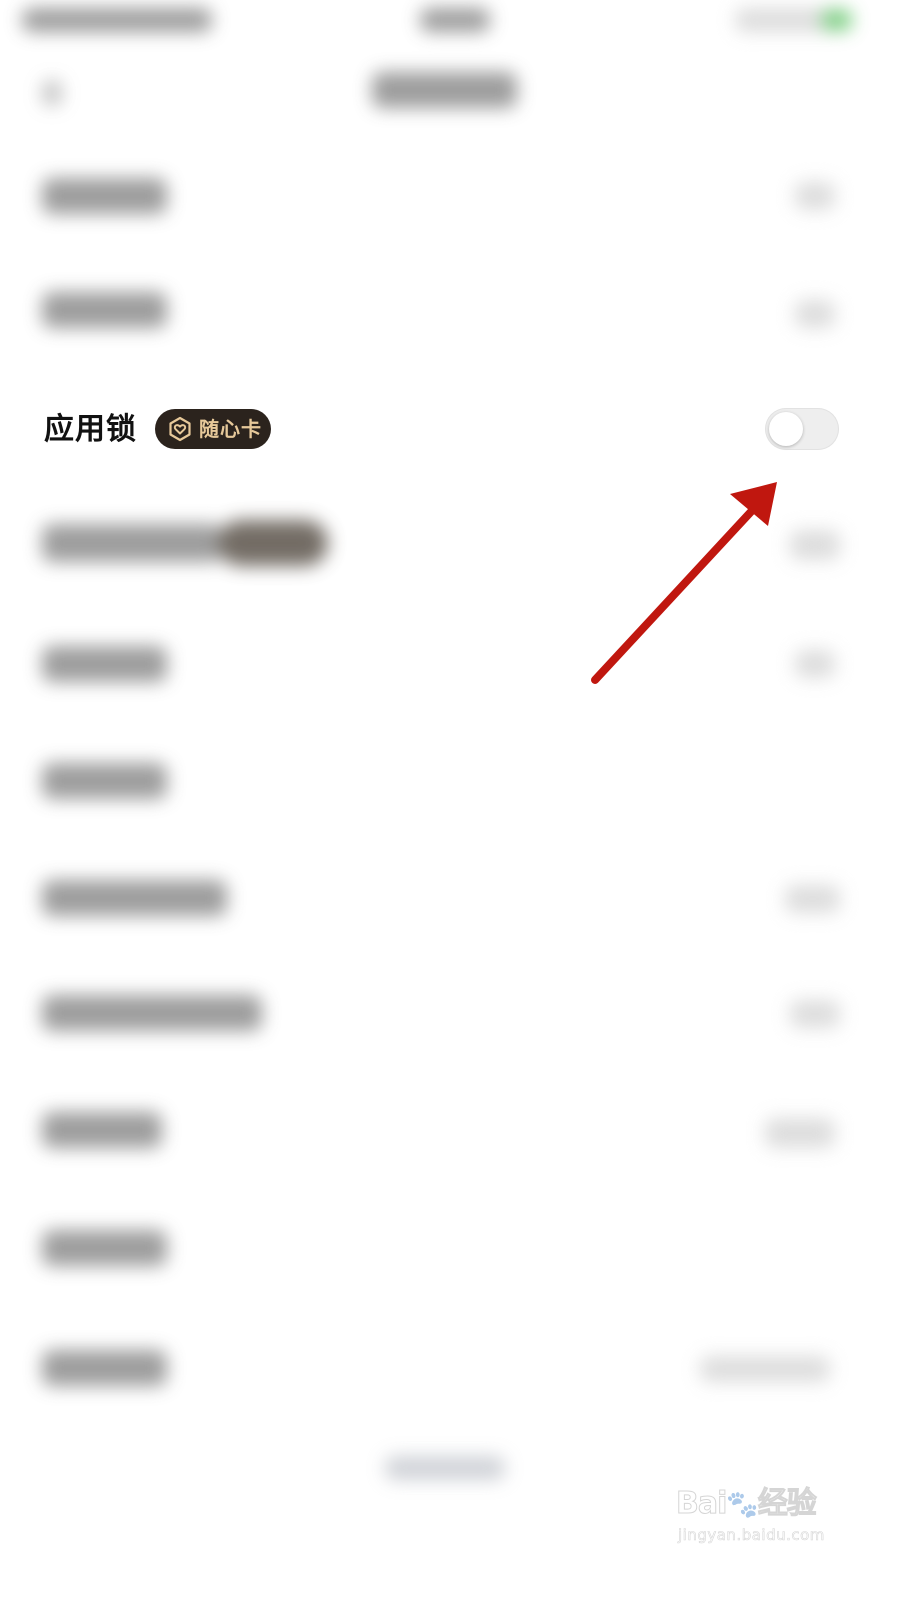 The width and height of the screenshot is (900, 1600). Describe the element at coordinates (747, 1504) in the screenshot. I see `watermark-brand: Bai🐾经验` at that location.